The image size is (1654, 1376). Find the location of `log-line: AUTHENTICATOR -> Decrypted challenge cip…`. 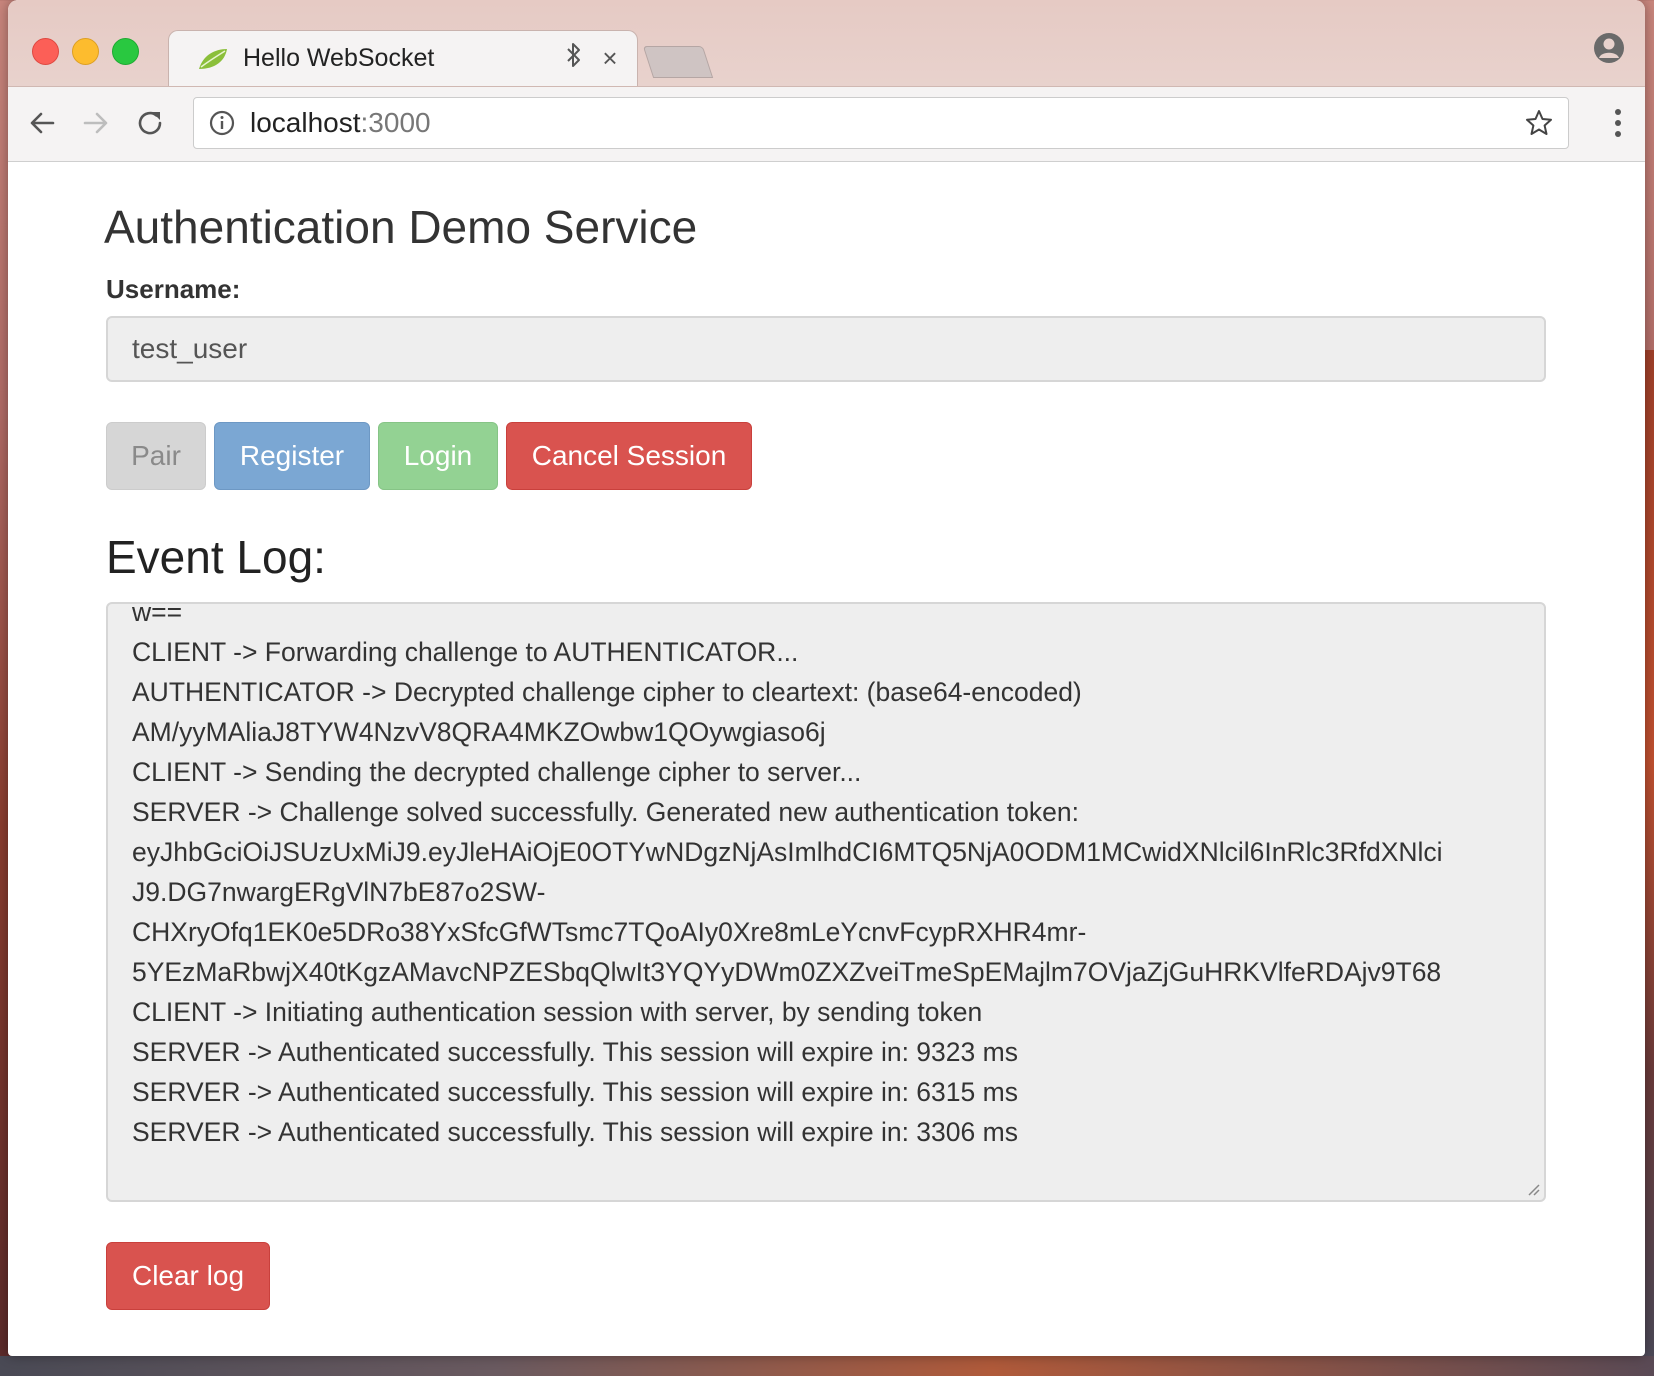

log-line: AUTHENTICATOR -> Decrypted challenge cip… is located at coordinates (607, 692).